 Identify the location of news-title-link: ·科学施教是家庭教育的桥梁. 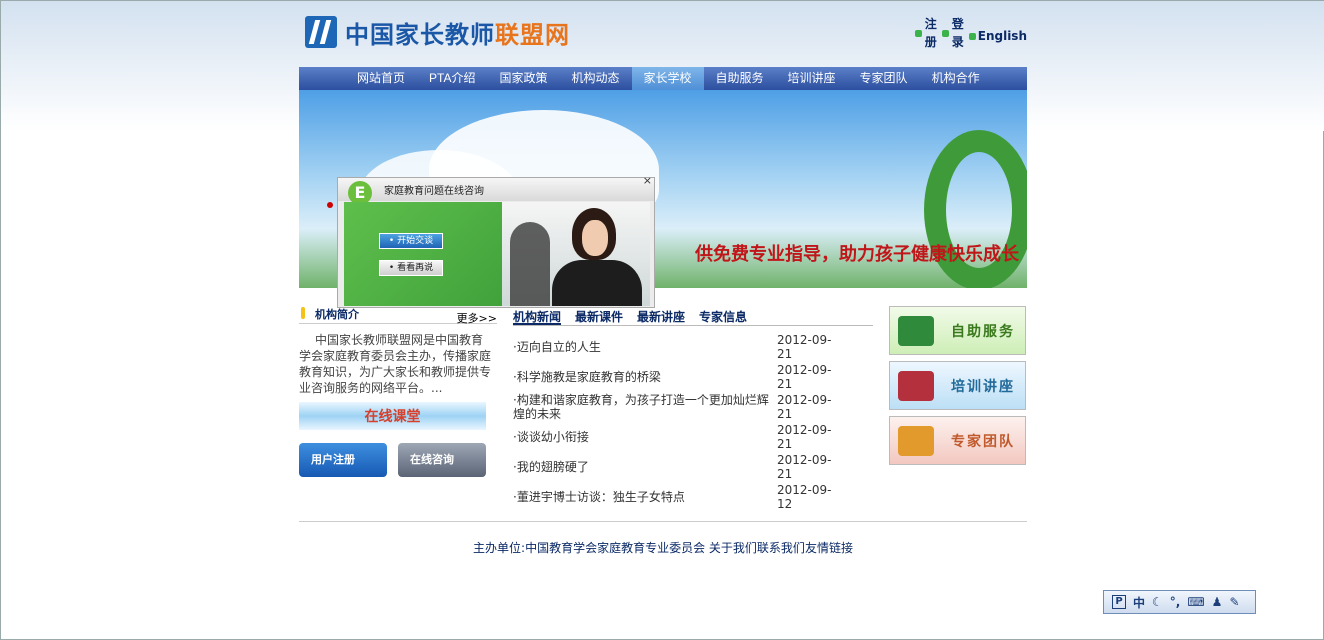
(645, 377).